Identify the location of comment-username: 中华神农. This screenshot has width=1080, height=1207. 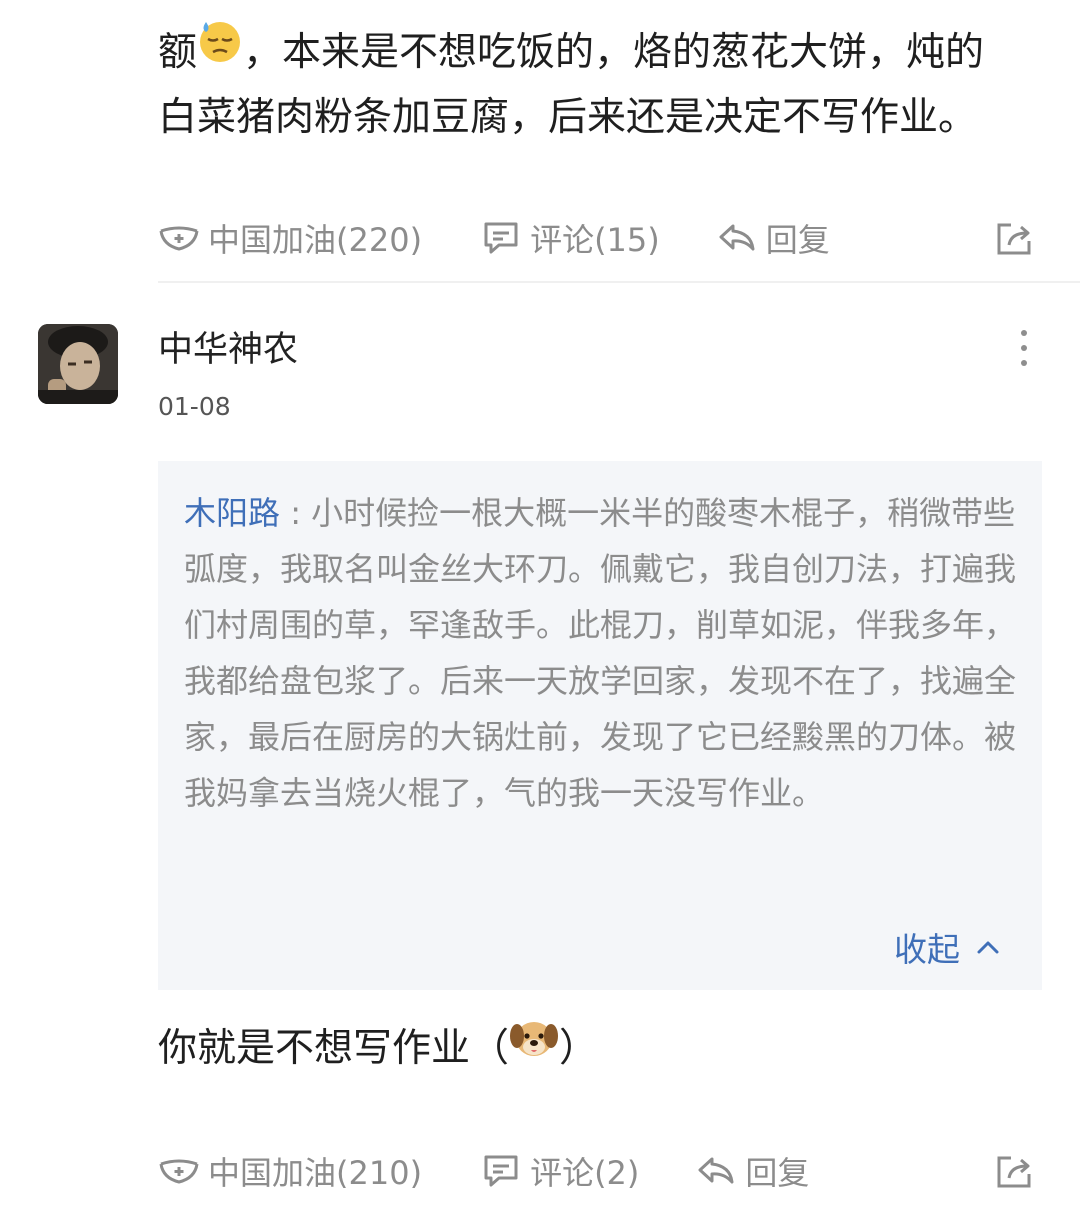
(228, 350).